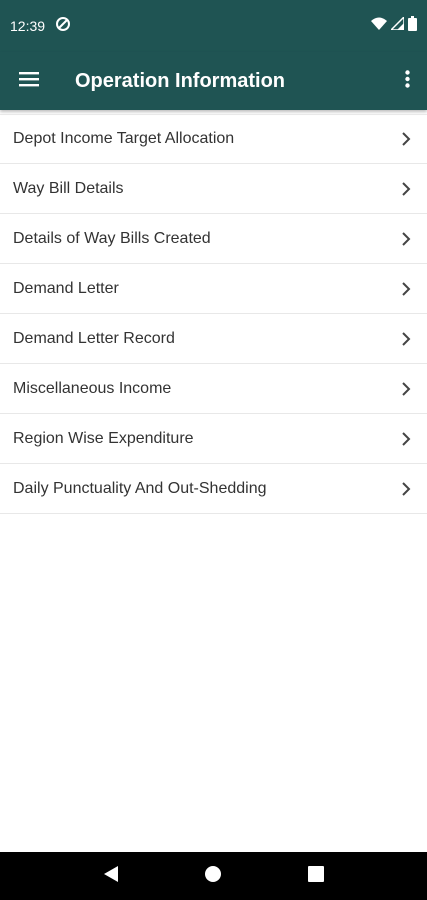 The image size is (427, 900). What do you see at coordinates (213, 439) in the screenshot?
I see `list-item-region-wise-expenditure: Region Wise Expenditure` at bounding box center [213, 439].